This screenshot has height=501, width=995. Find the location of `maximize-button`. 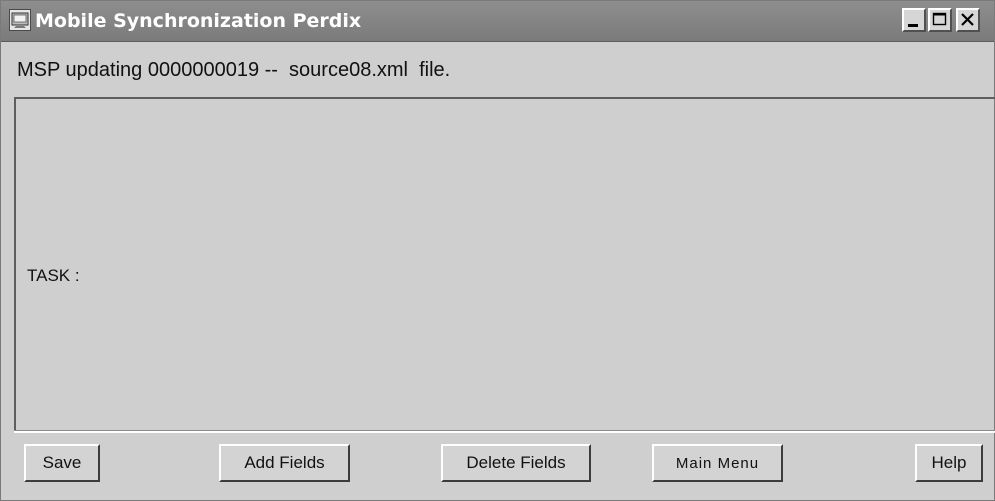

maximize-button is located at coordinates (940, 20).